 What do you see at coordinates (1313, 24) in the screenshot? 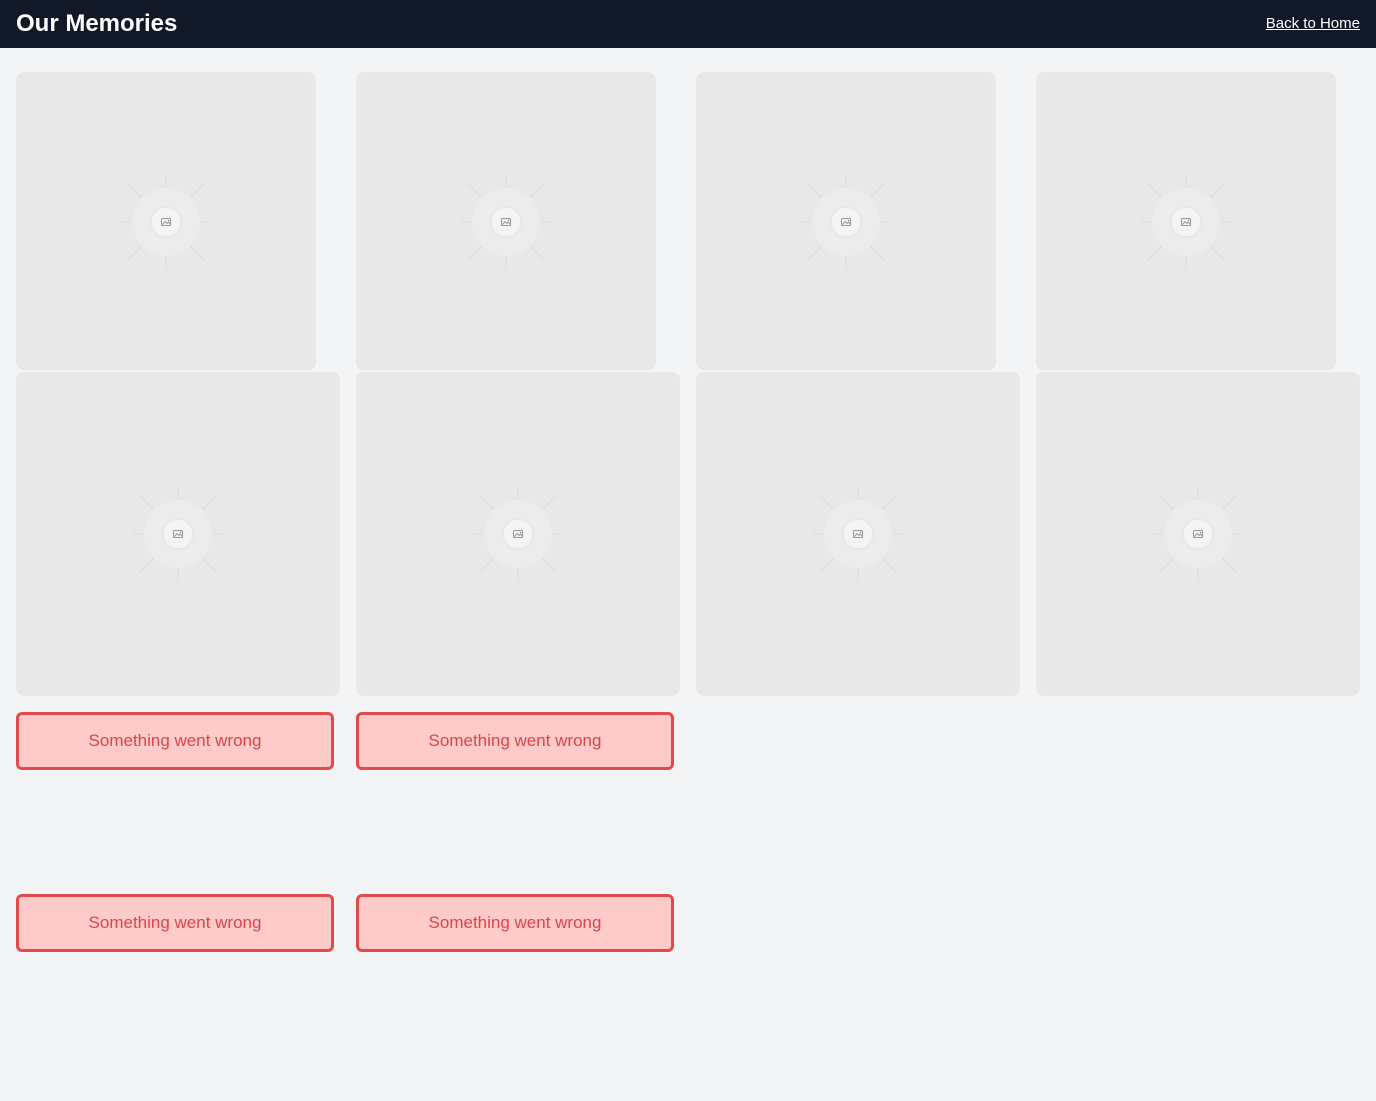
I see `back-to-home-link: Back to Home` at bounding box center [1313, 24].